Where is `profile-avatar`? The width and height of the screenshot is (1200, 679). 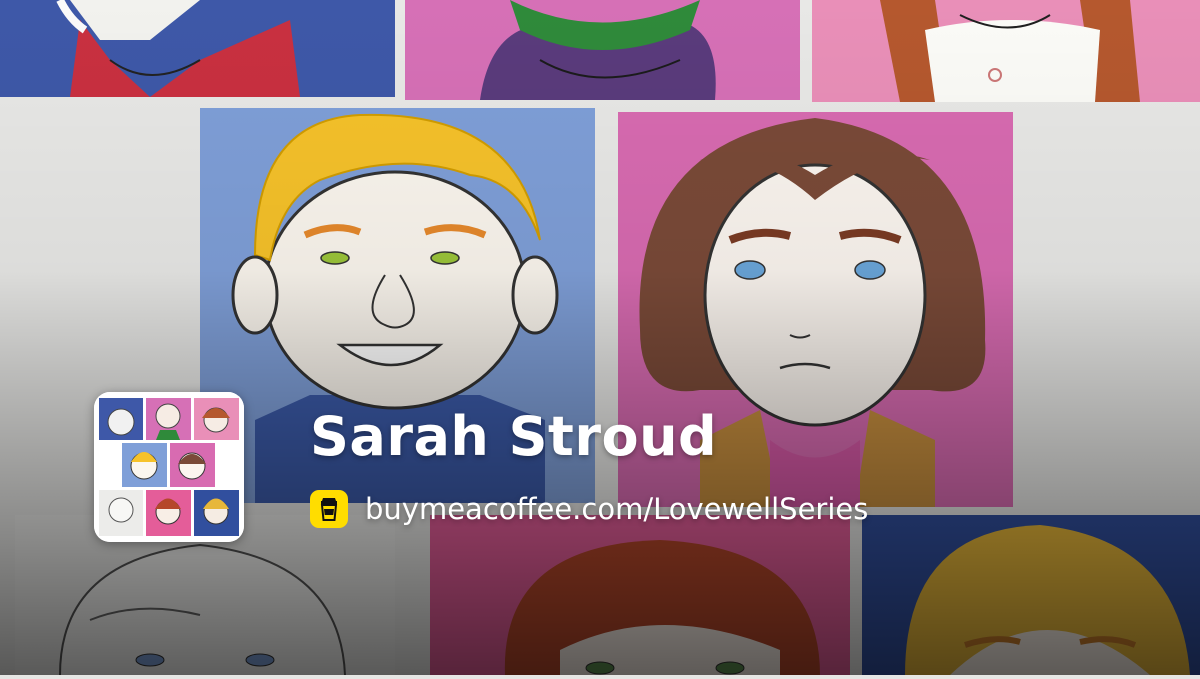
profile-avatar is located at coordinates (169, 467).